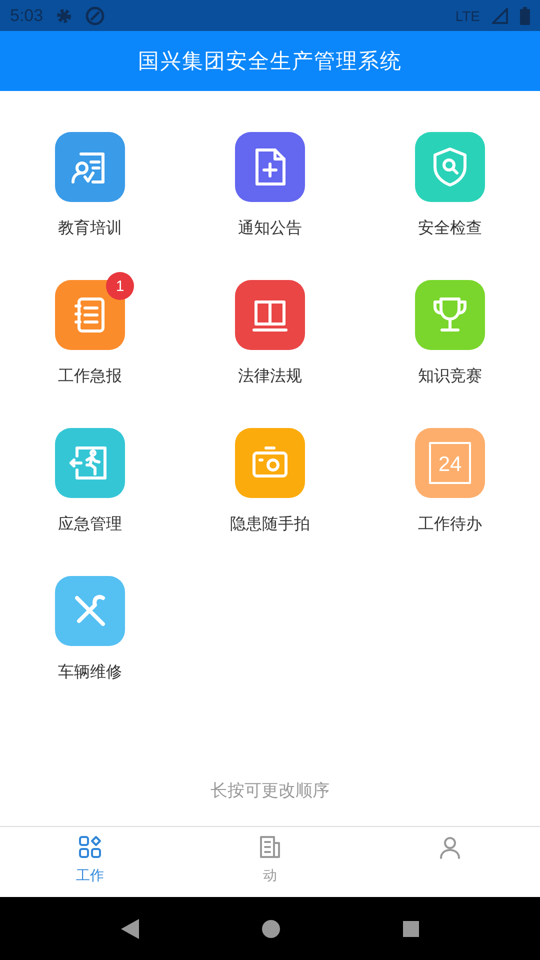  I want to click on settings-icon, so click(64, 15).